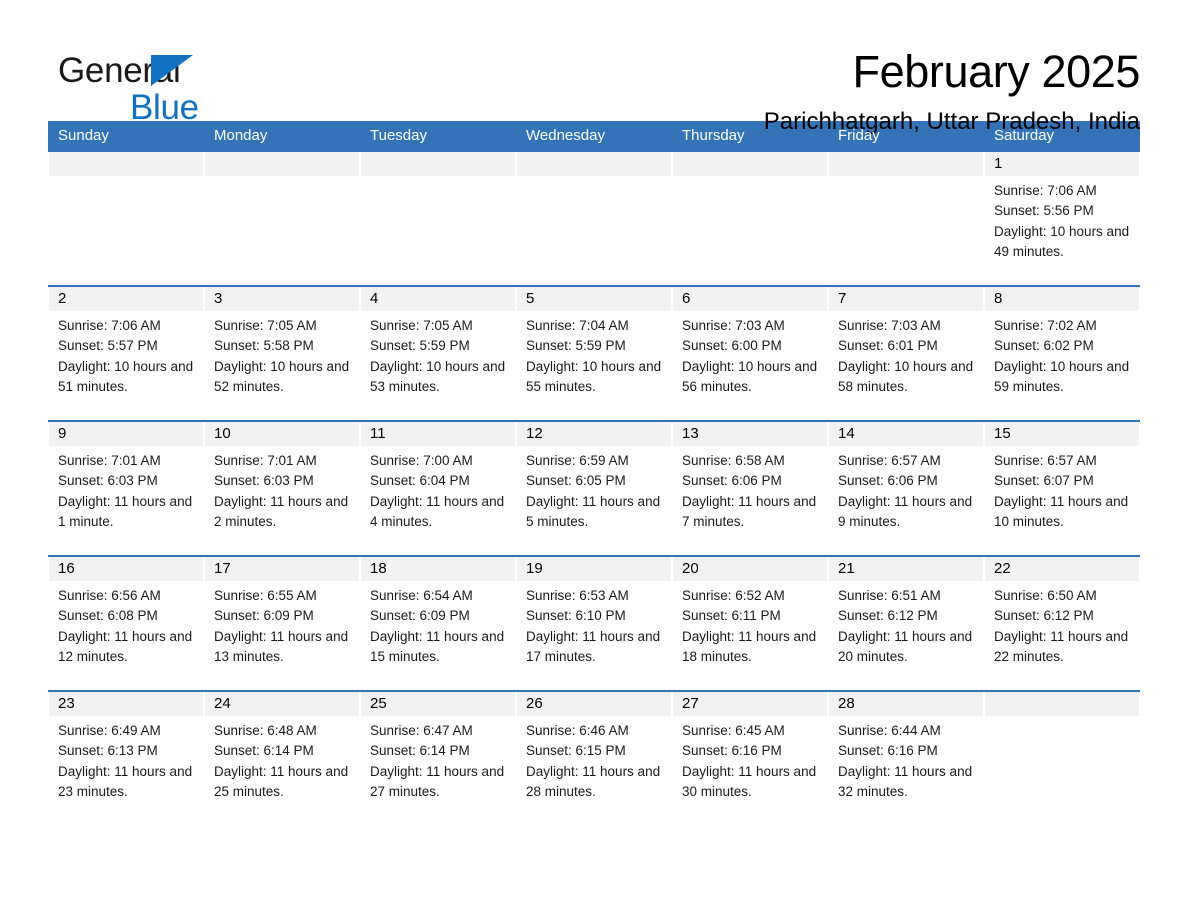 The width and height of the screenshot is (1188, 918). I want to click on daylight-text: Daylight: 11 hours and 7 minutes., so click(749, 511).